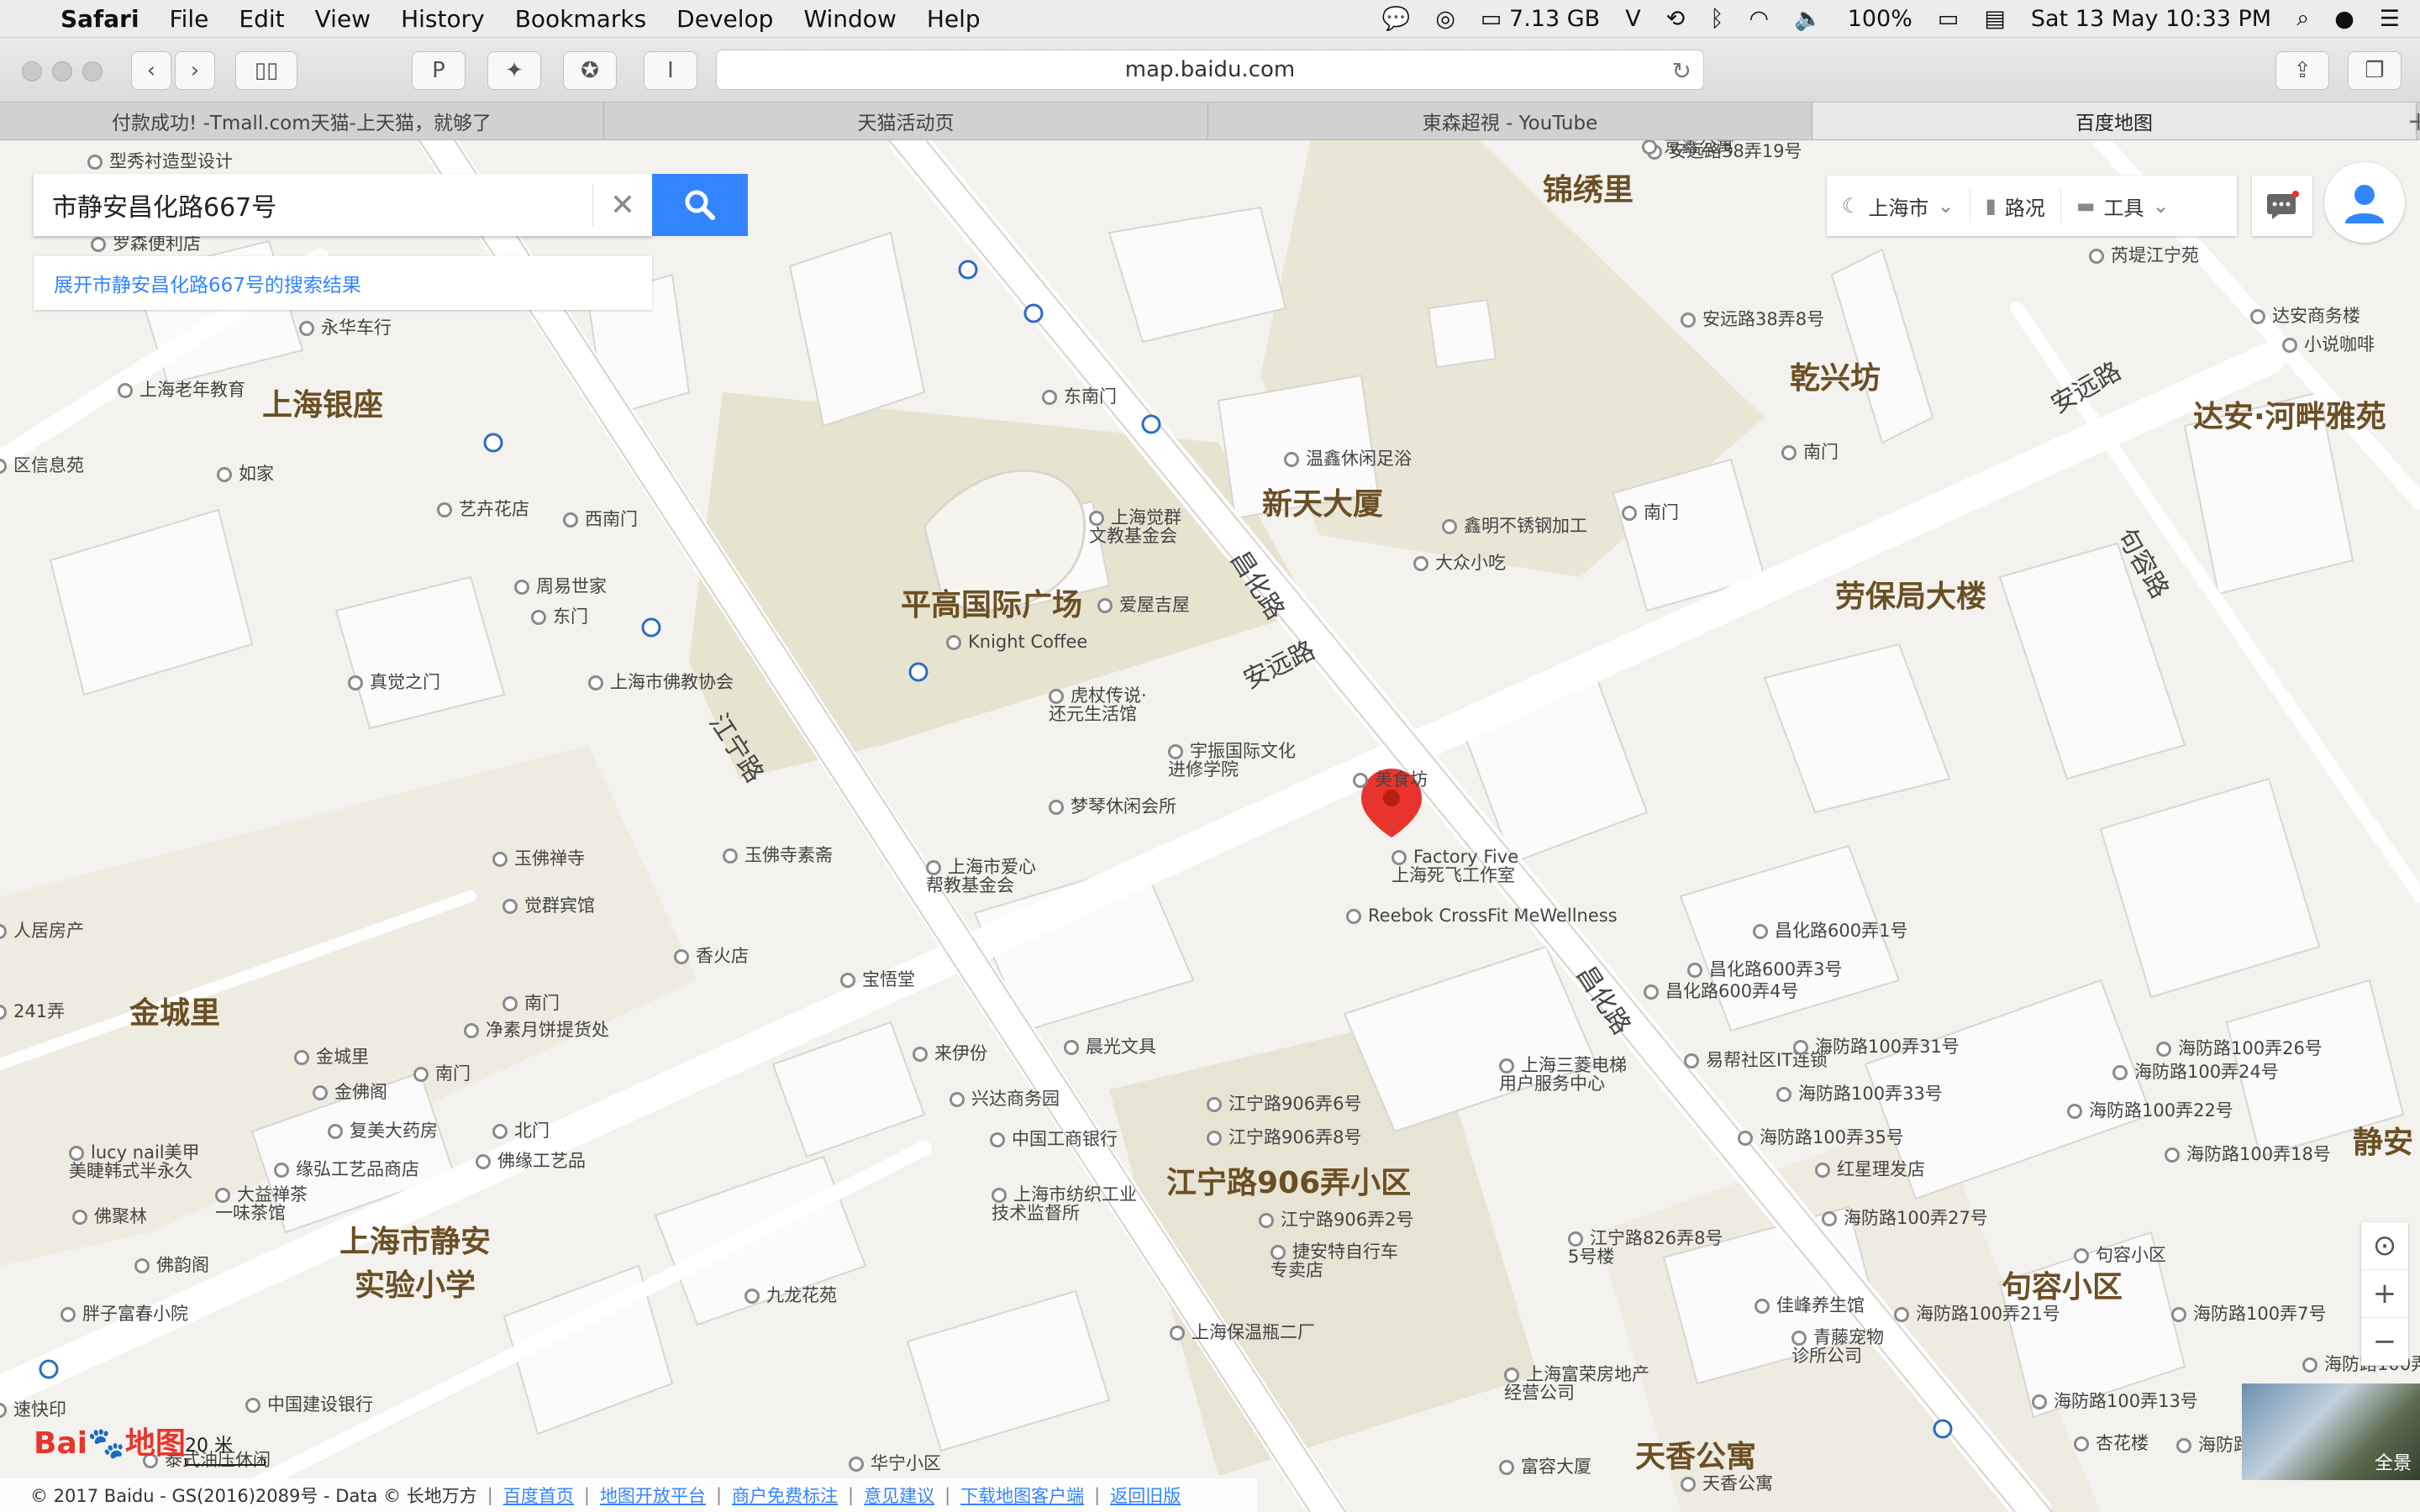 This screenshot has height=1512, width=2420. Describe the element at coordinates (538, 1495) in the screenshot. I see `footer-link: 百度首页` at that location.